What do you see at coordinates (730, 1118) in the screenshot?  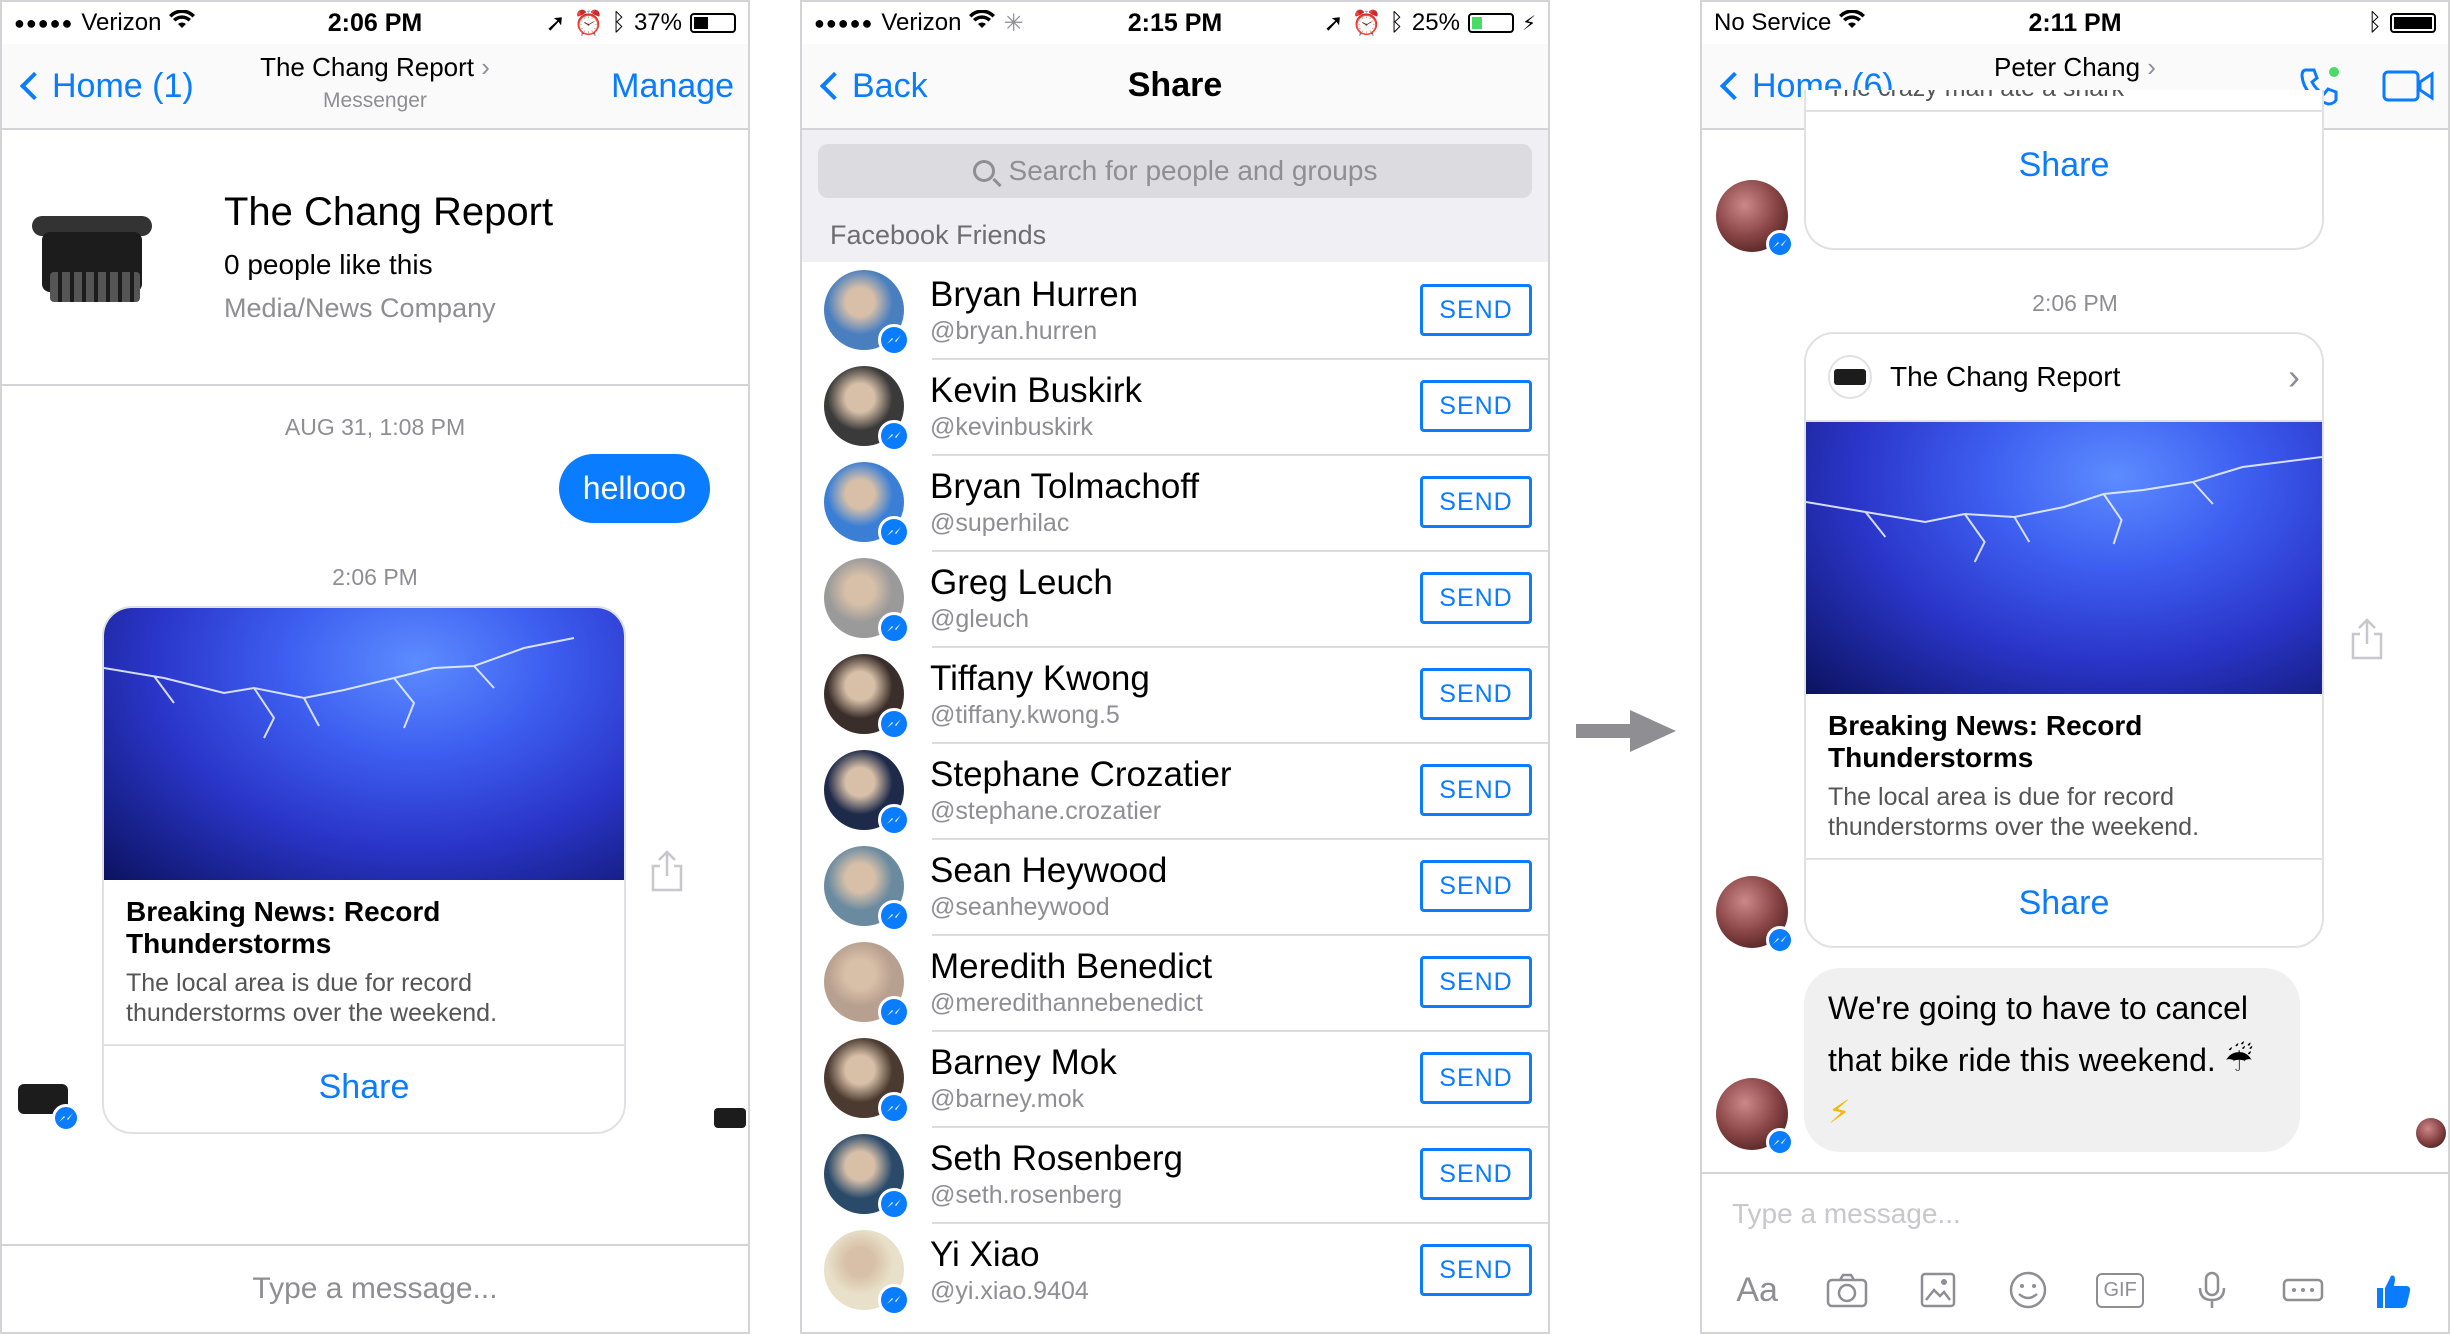 I see `read-receipt-icon` at bounding box center [730, 1118].